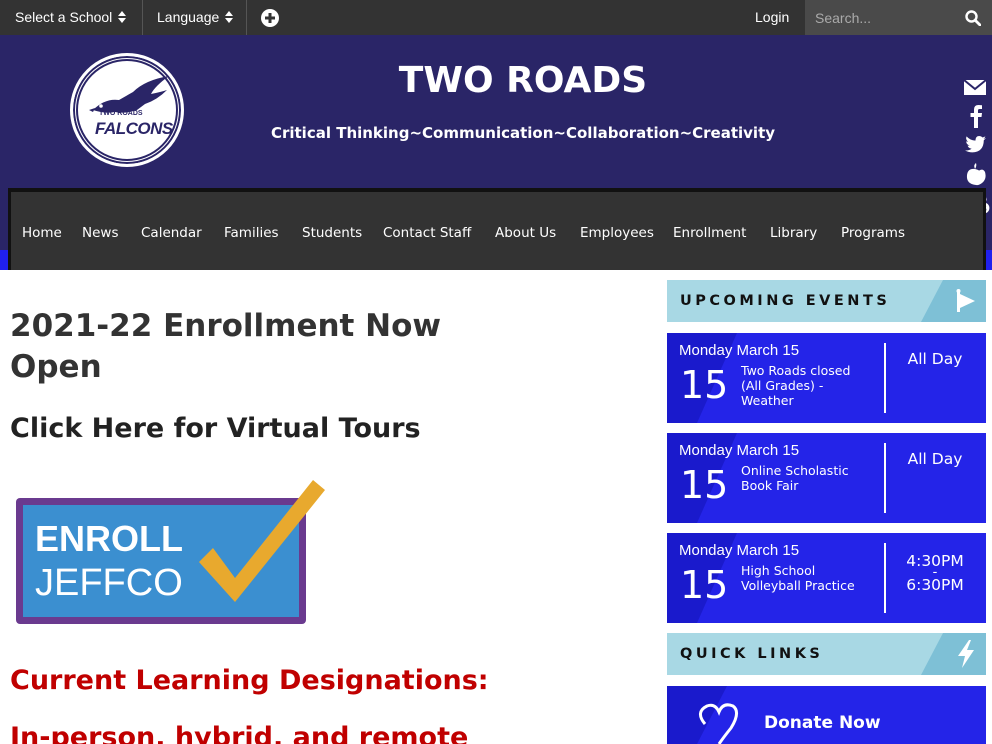  I want to click on search-icon, so click(973, 18).